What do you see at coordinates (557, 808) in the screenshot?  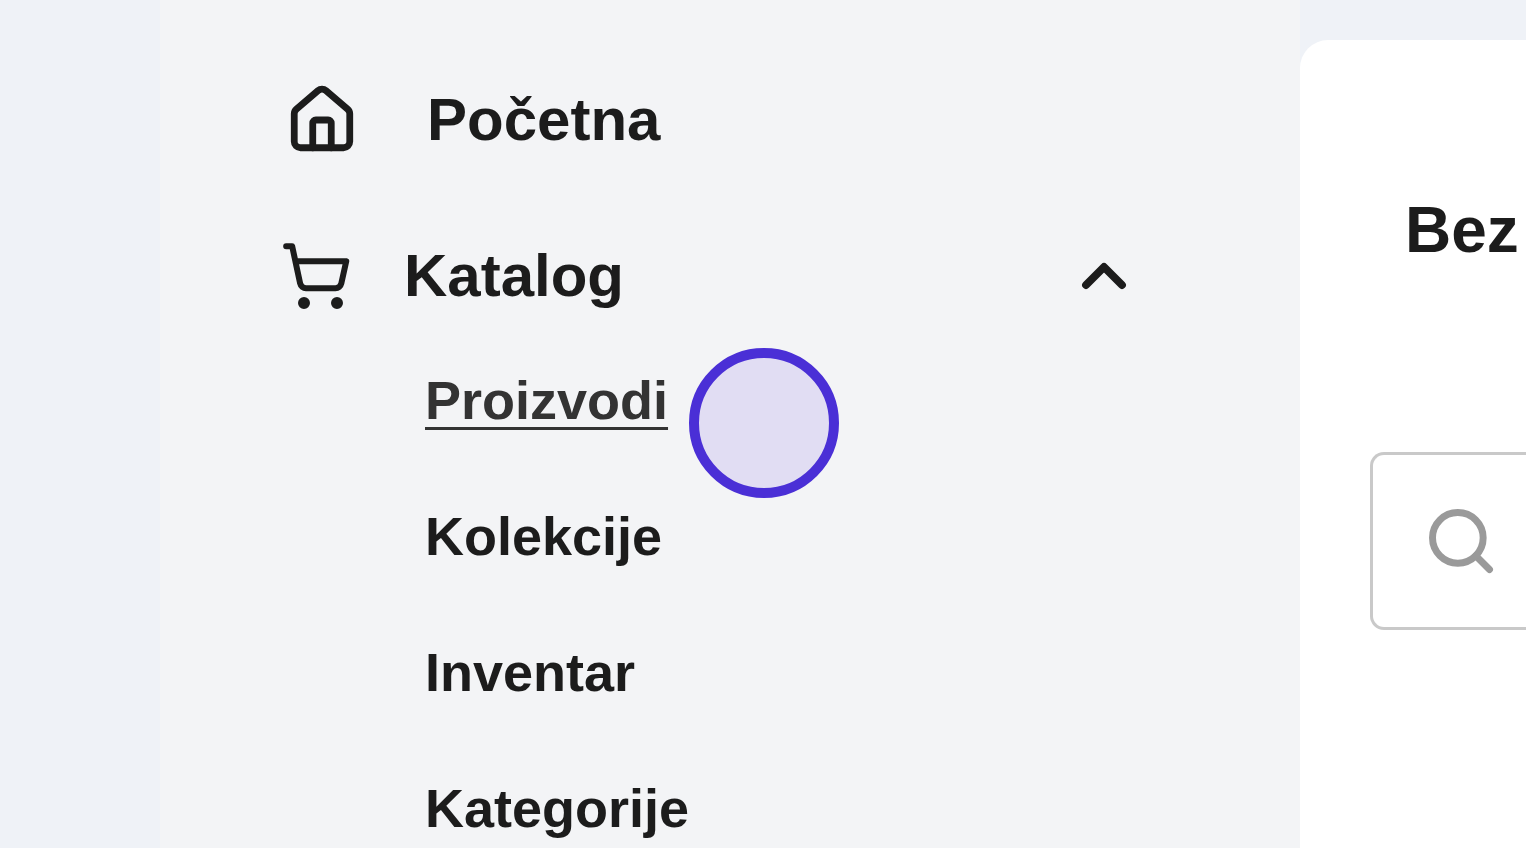 I see `submenu-link: Kategorije` at bounding box center [557, 808].